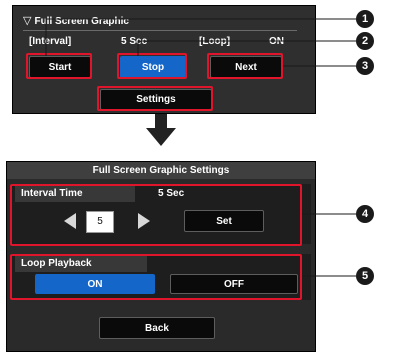 This screenshot has height=355, width=411. What do you see at coordinates (365, 19) in the screenshot?
I see `callout-1: 1` at bounding box center [365, 19].